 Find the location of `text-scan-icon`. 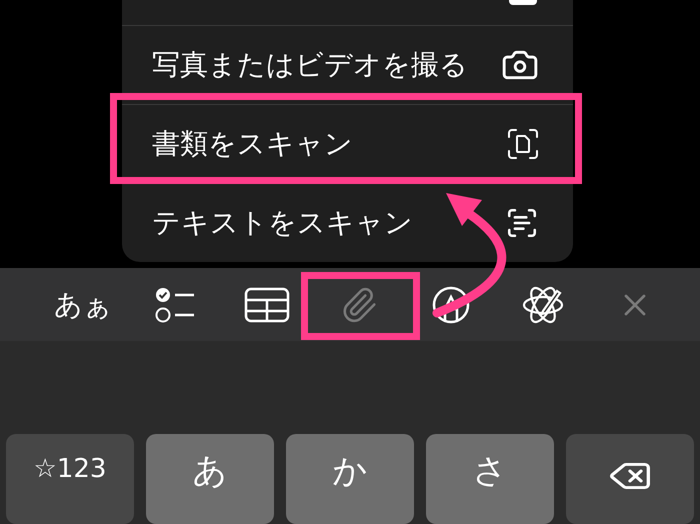

text-scan-icon is located at coordinates (522, 223).